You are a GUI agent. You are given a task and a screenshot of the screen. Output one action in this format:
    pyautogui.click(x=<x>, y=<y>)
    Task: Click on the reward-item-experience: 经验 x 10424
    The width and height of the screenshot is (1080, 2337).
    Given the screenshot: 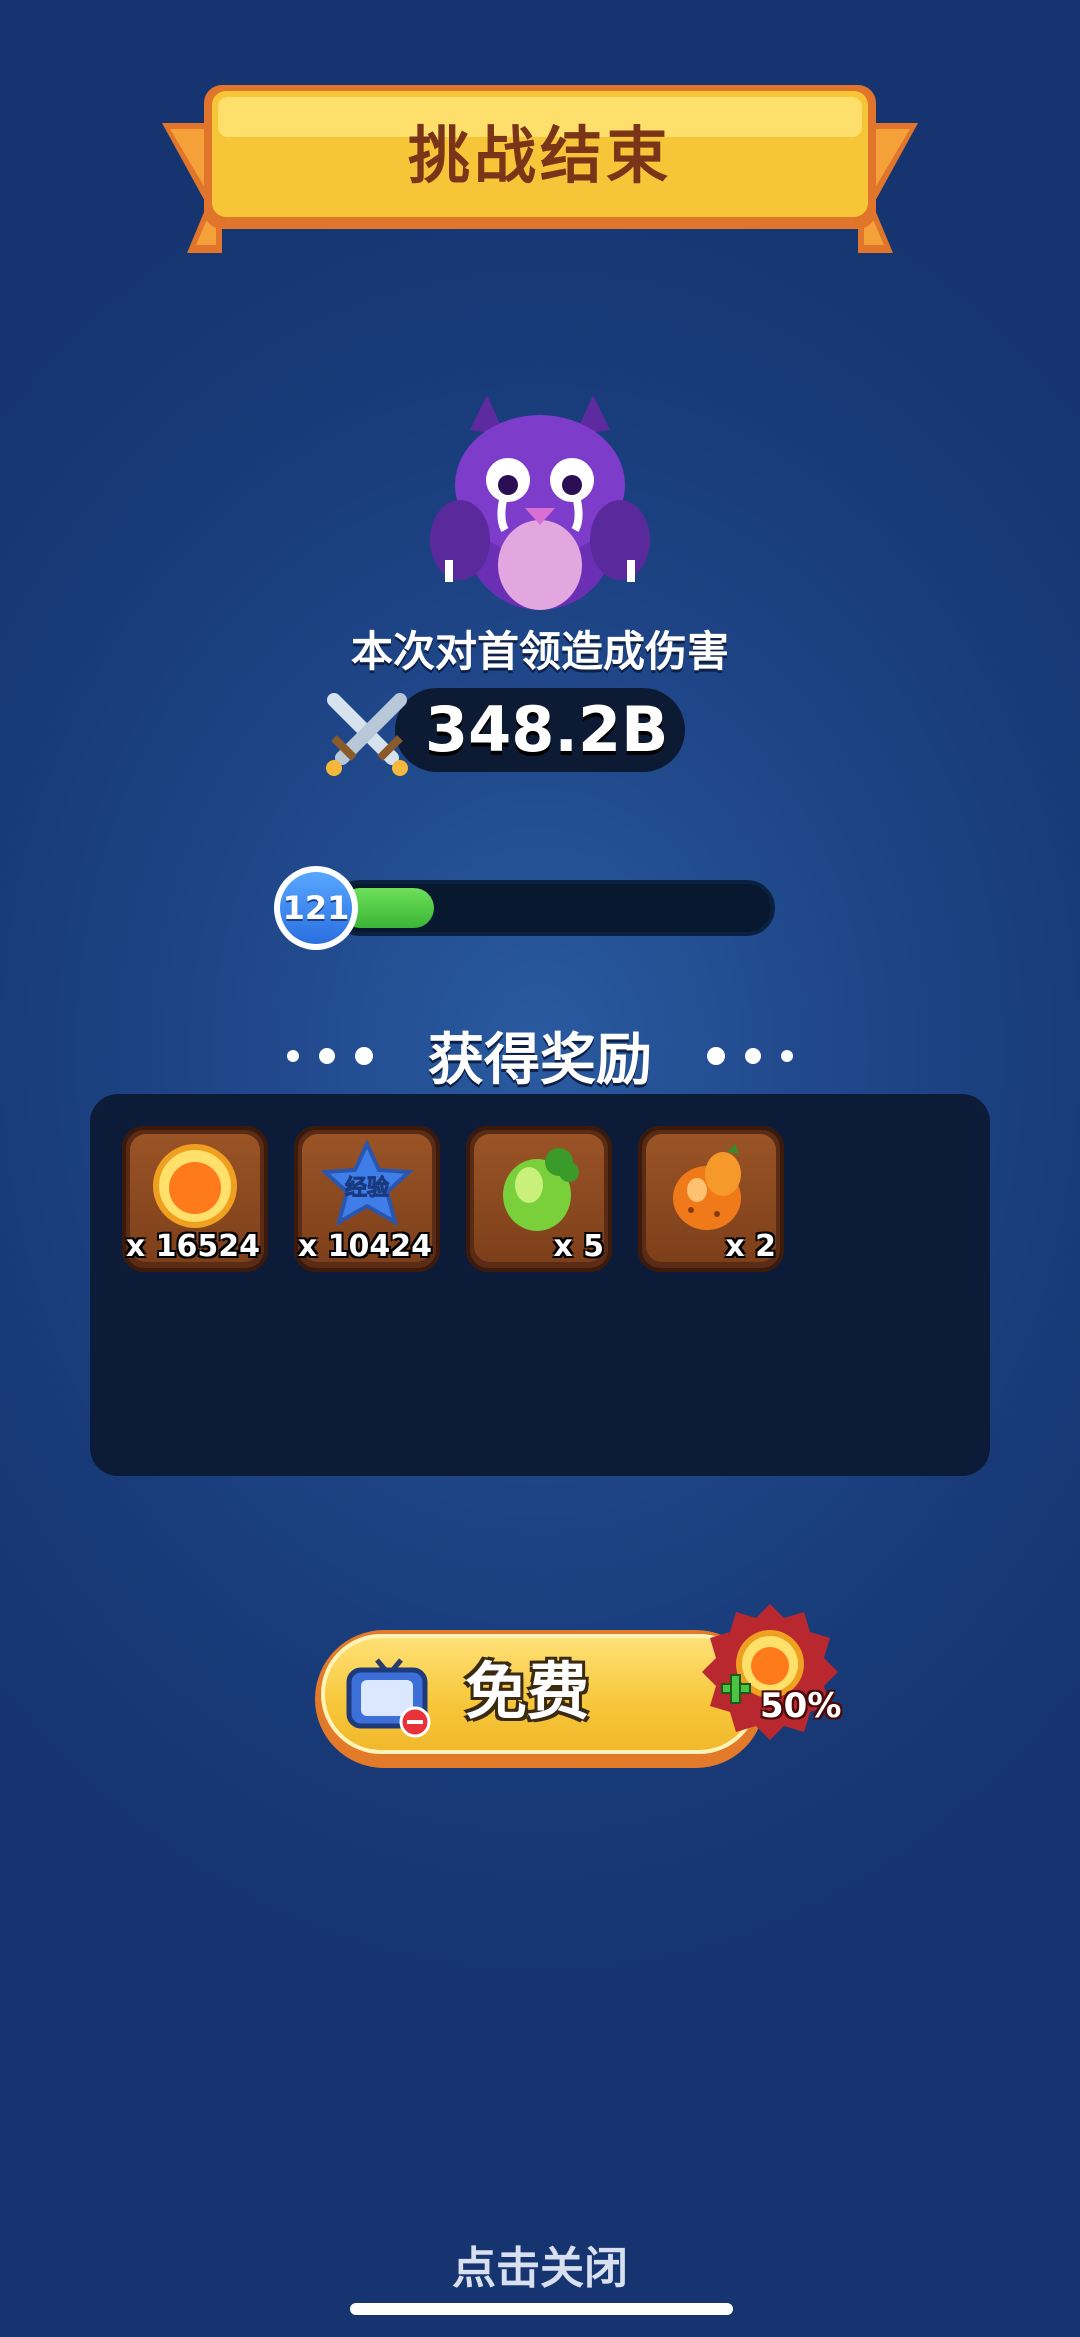 What is the action you would take?
    pyautogui.click(x=367, y=1199)
    